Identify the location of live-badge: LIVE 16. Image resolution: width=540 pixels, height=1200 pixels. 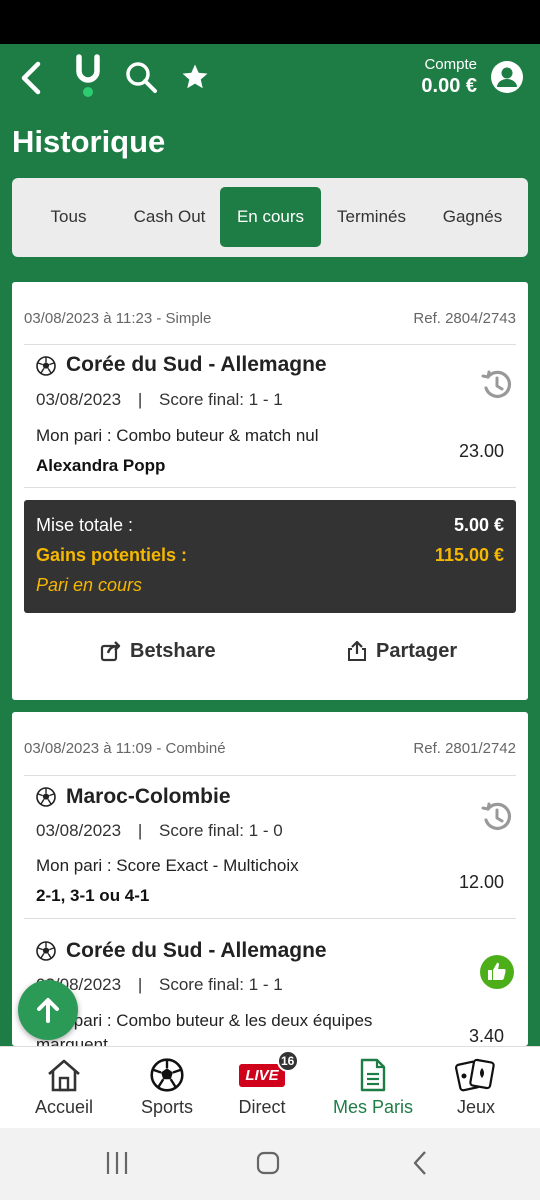
(269, 1068).